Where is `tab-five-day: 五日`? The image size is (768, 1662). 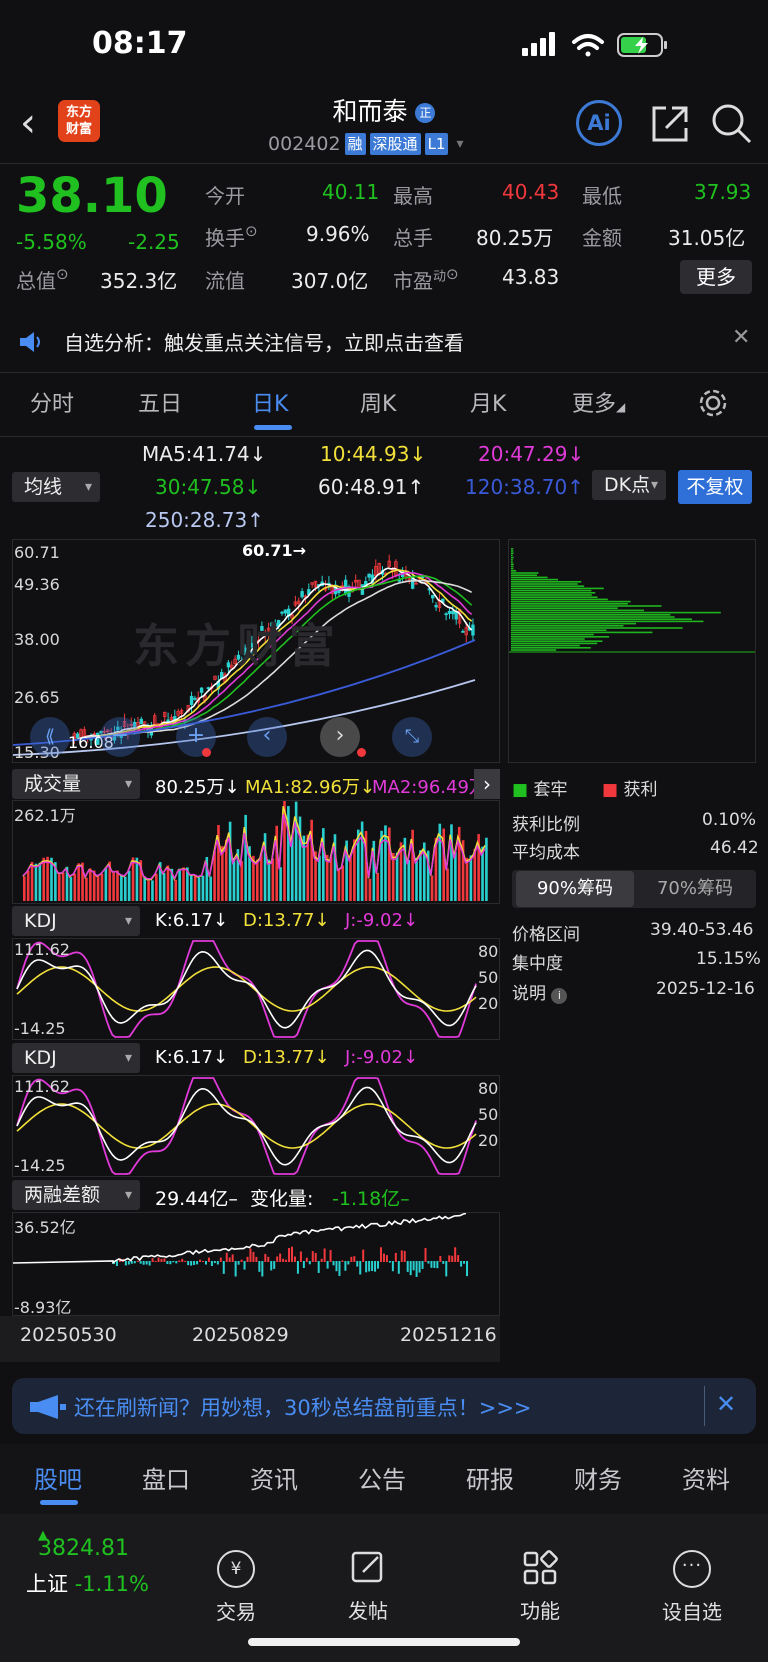
tab-five-day: 五日 is located at coordinates (160, 402).